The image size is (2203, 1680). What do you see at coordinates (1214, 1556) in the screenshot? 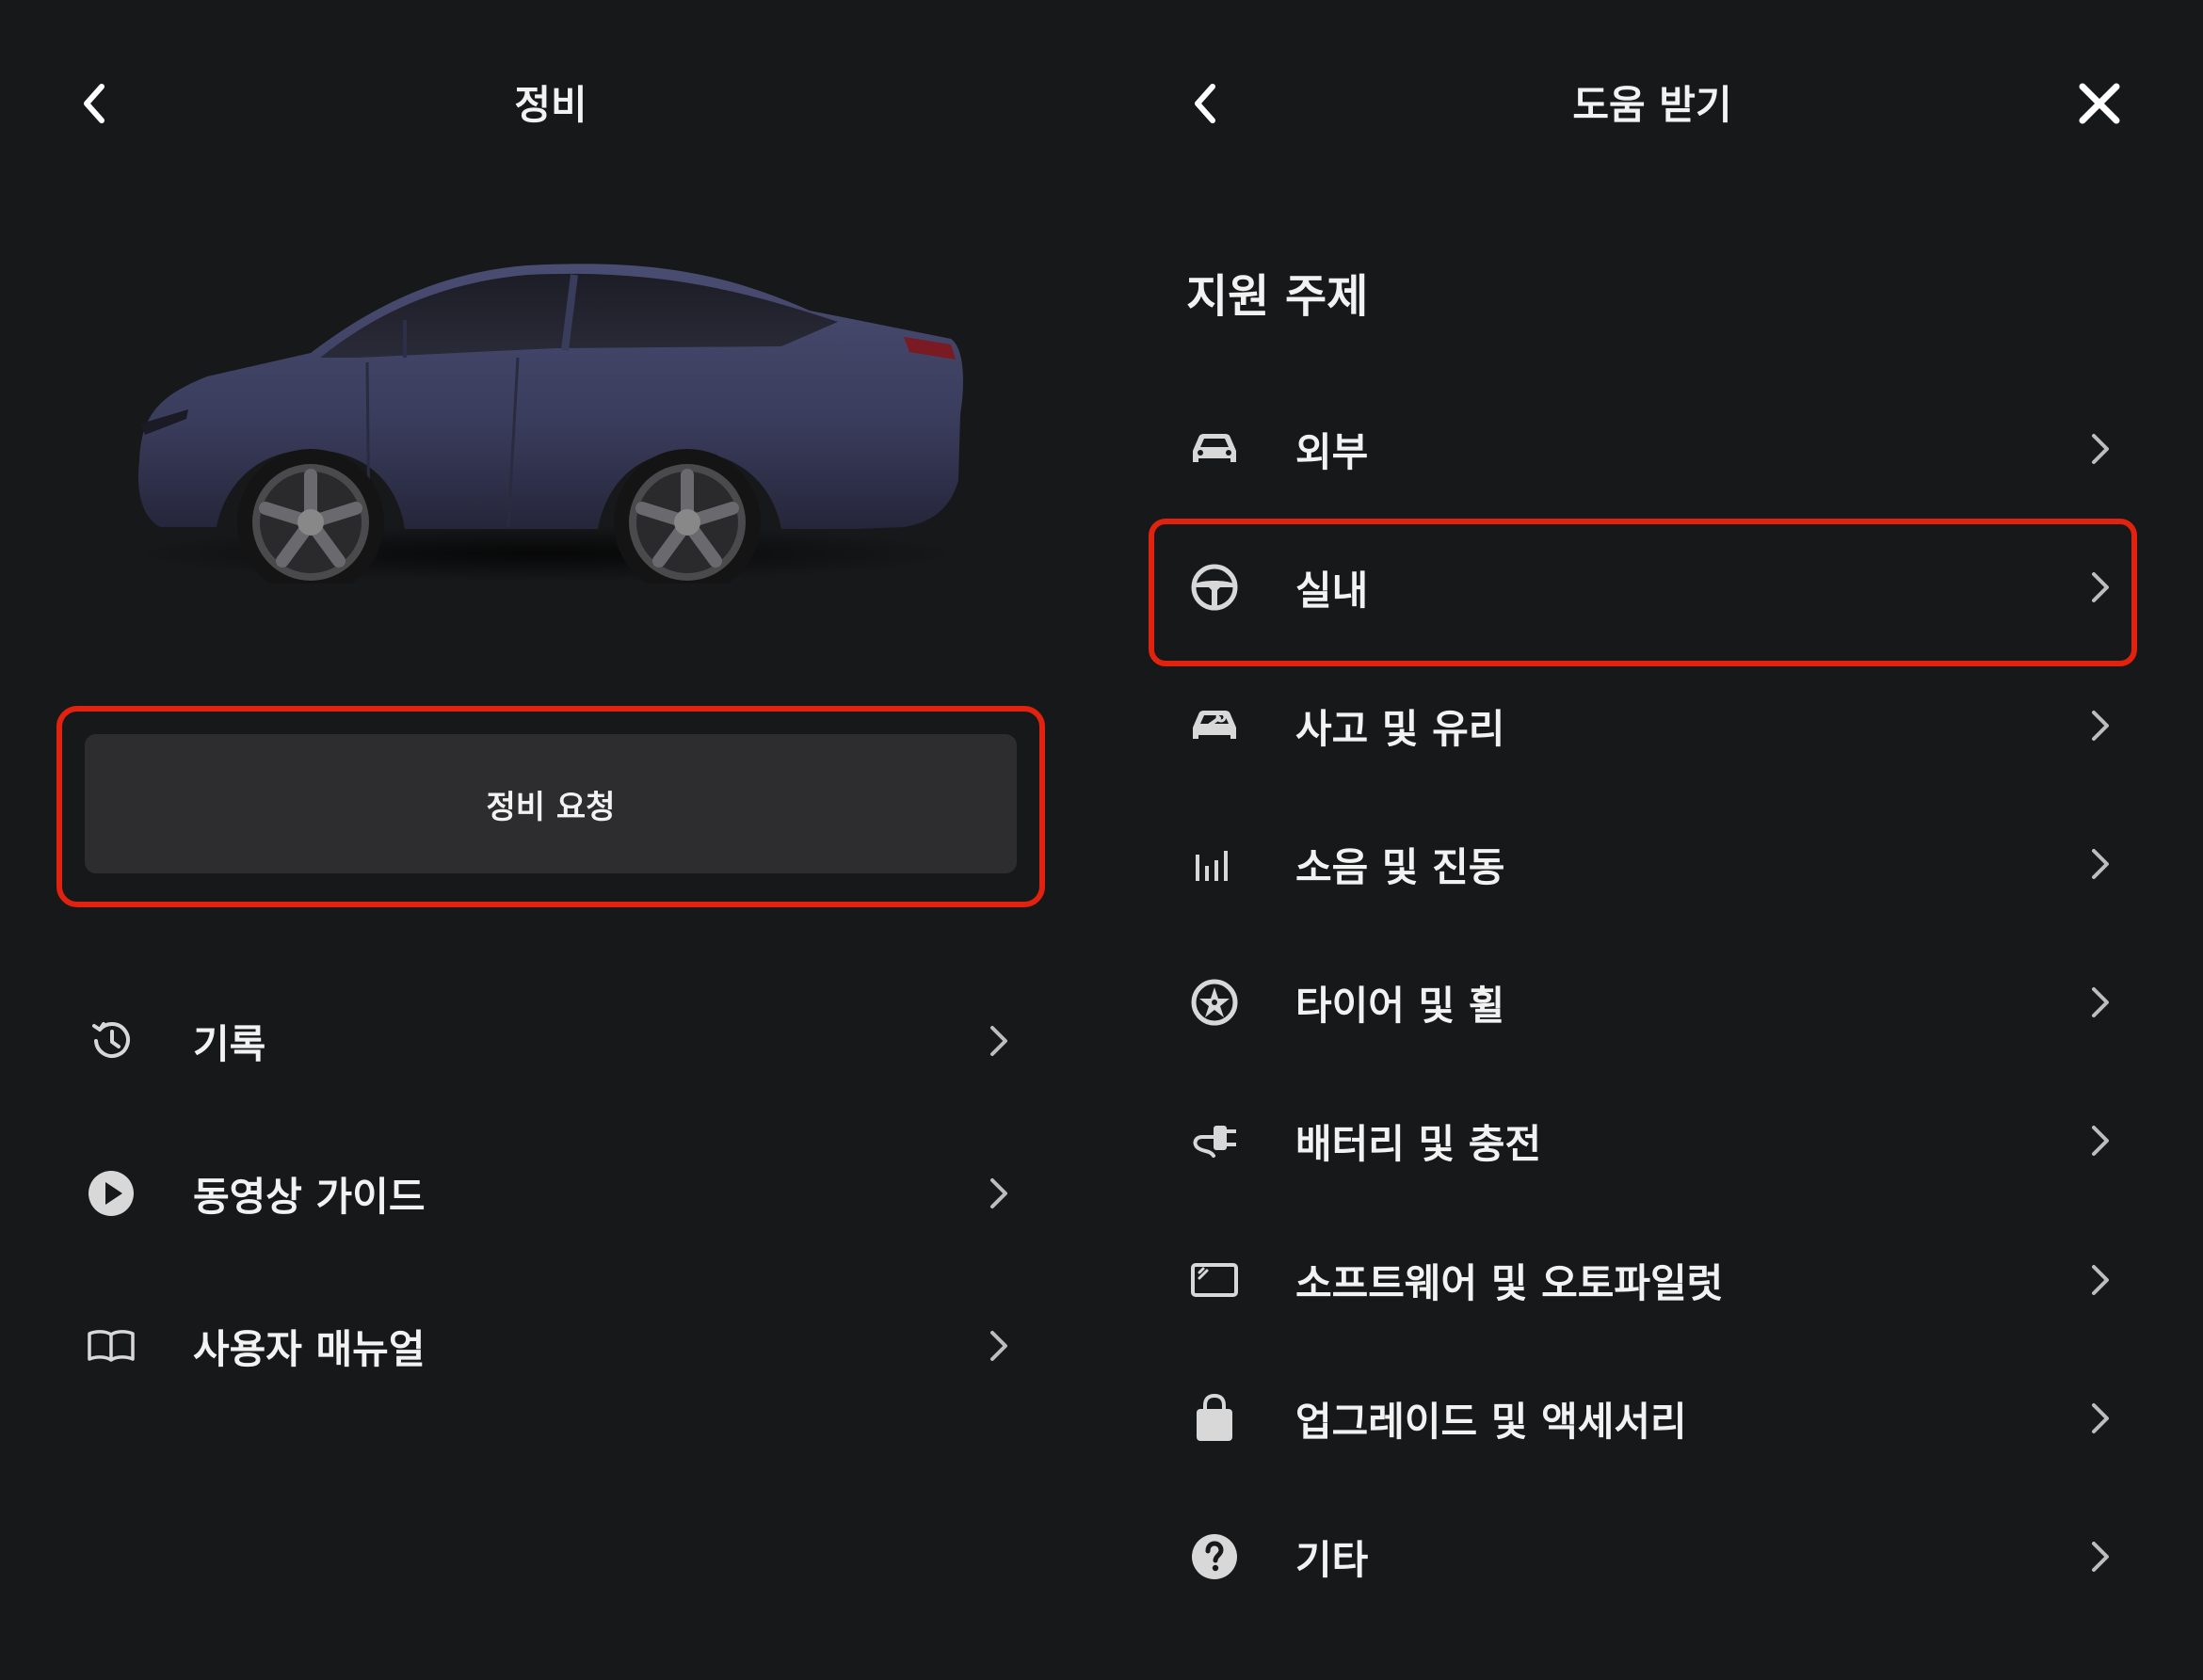
I see `question-icon` at bounding box center [1214, 1556].